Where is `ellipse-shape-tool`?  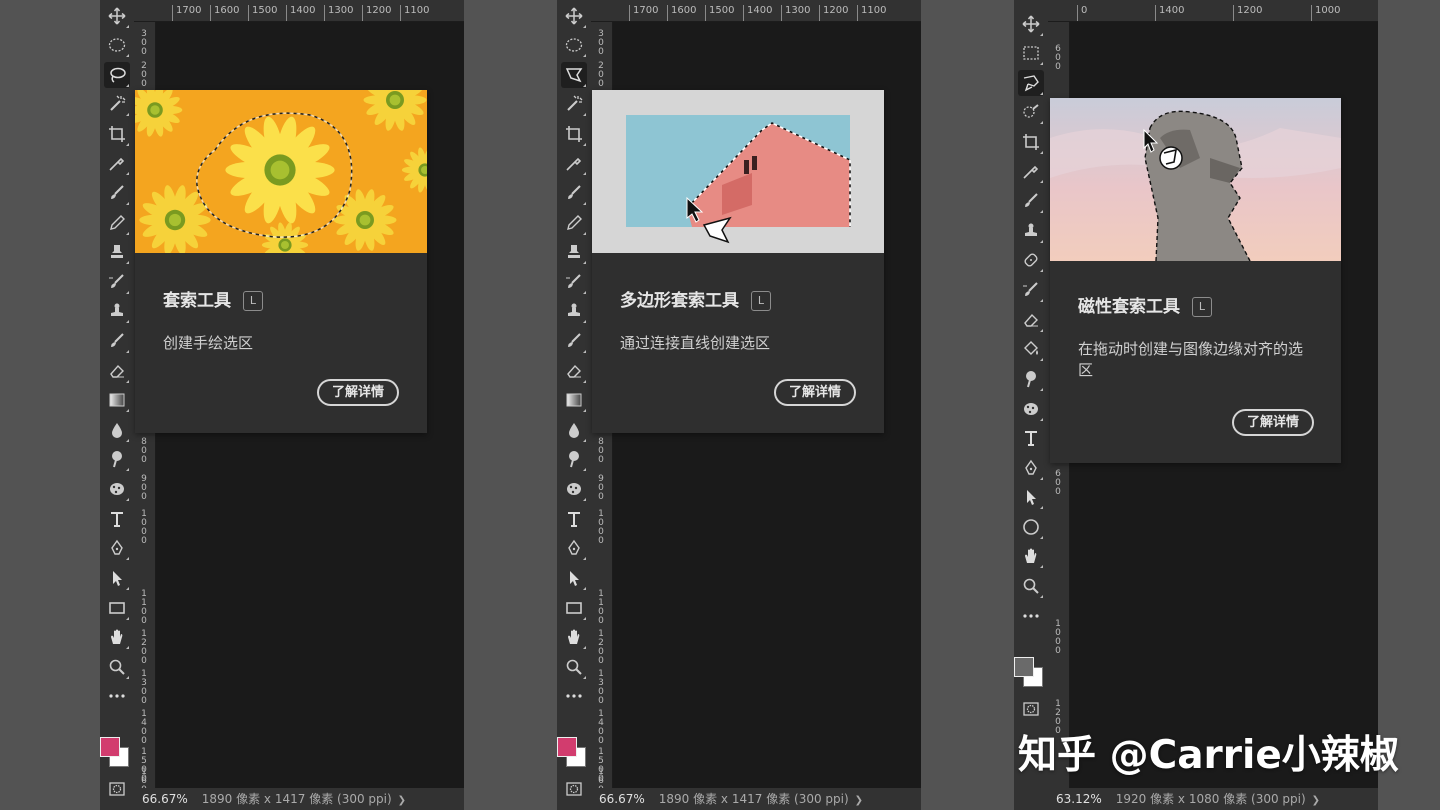 ellipse-shape-tool is located at coordinates (1031, 527).